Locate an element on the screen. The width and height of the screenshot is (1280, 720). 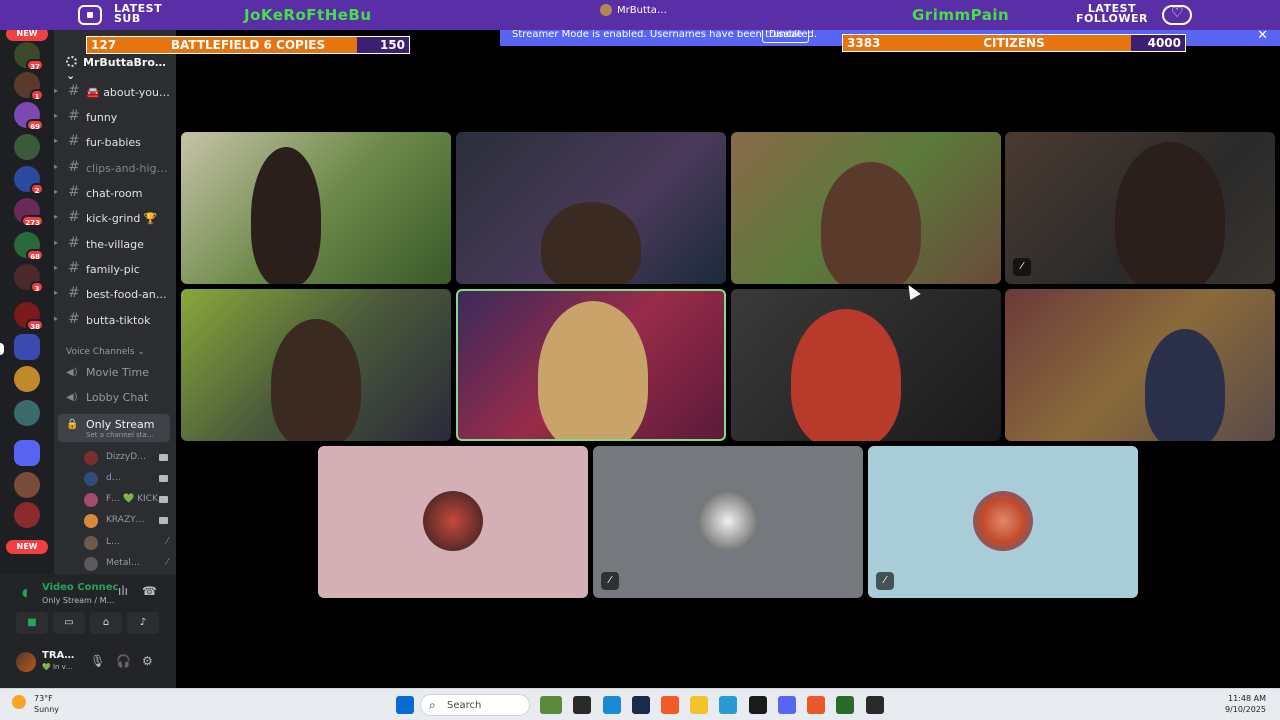
file-explorer-icon is located at coordinates (699, 705).